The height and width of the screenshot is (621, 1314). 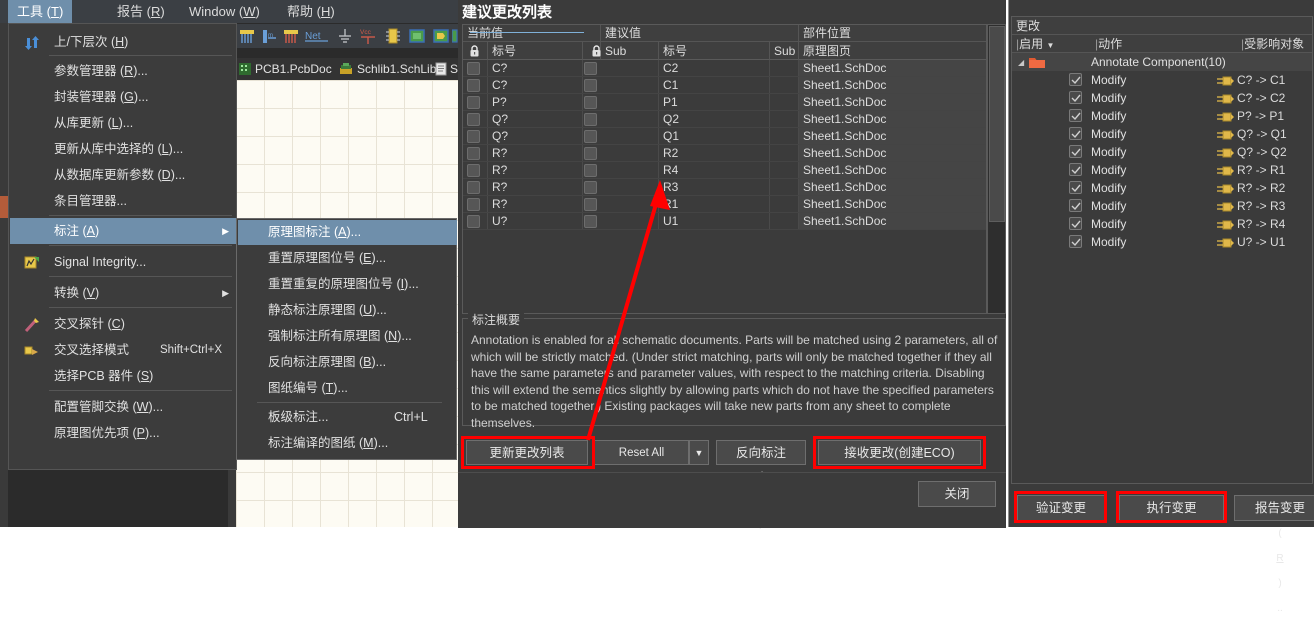 What do you see at coordinates (957, 494) in the screenshot?
I see `close-button: 关闭` at bounding box center [957, 494].